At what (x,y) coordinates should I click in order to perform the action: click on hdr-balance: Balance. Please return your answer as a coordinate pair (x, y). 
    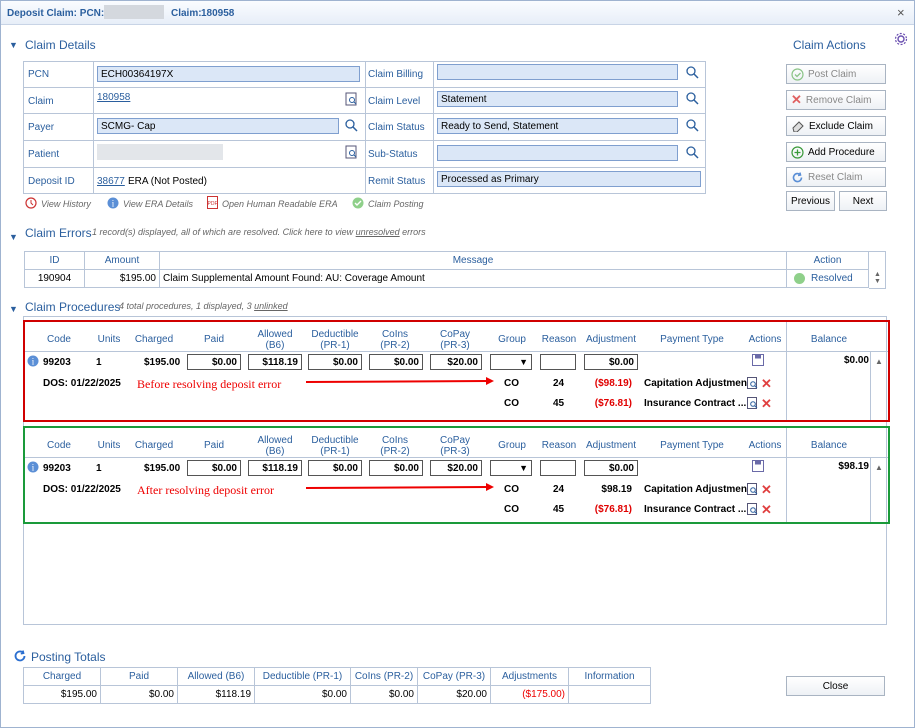
    Looking at the image, I should click on (829, 445).